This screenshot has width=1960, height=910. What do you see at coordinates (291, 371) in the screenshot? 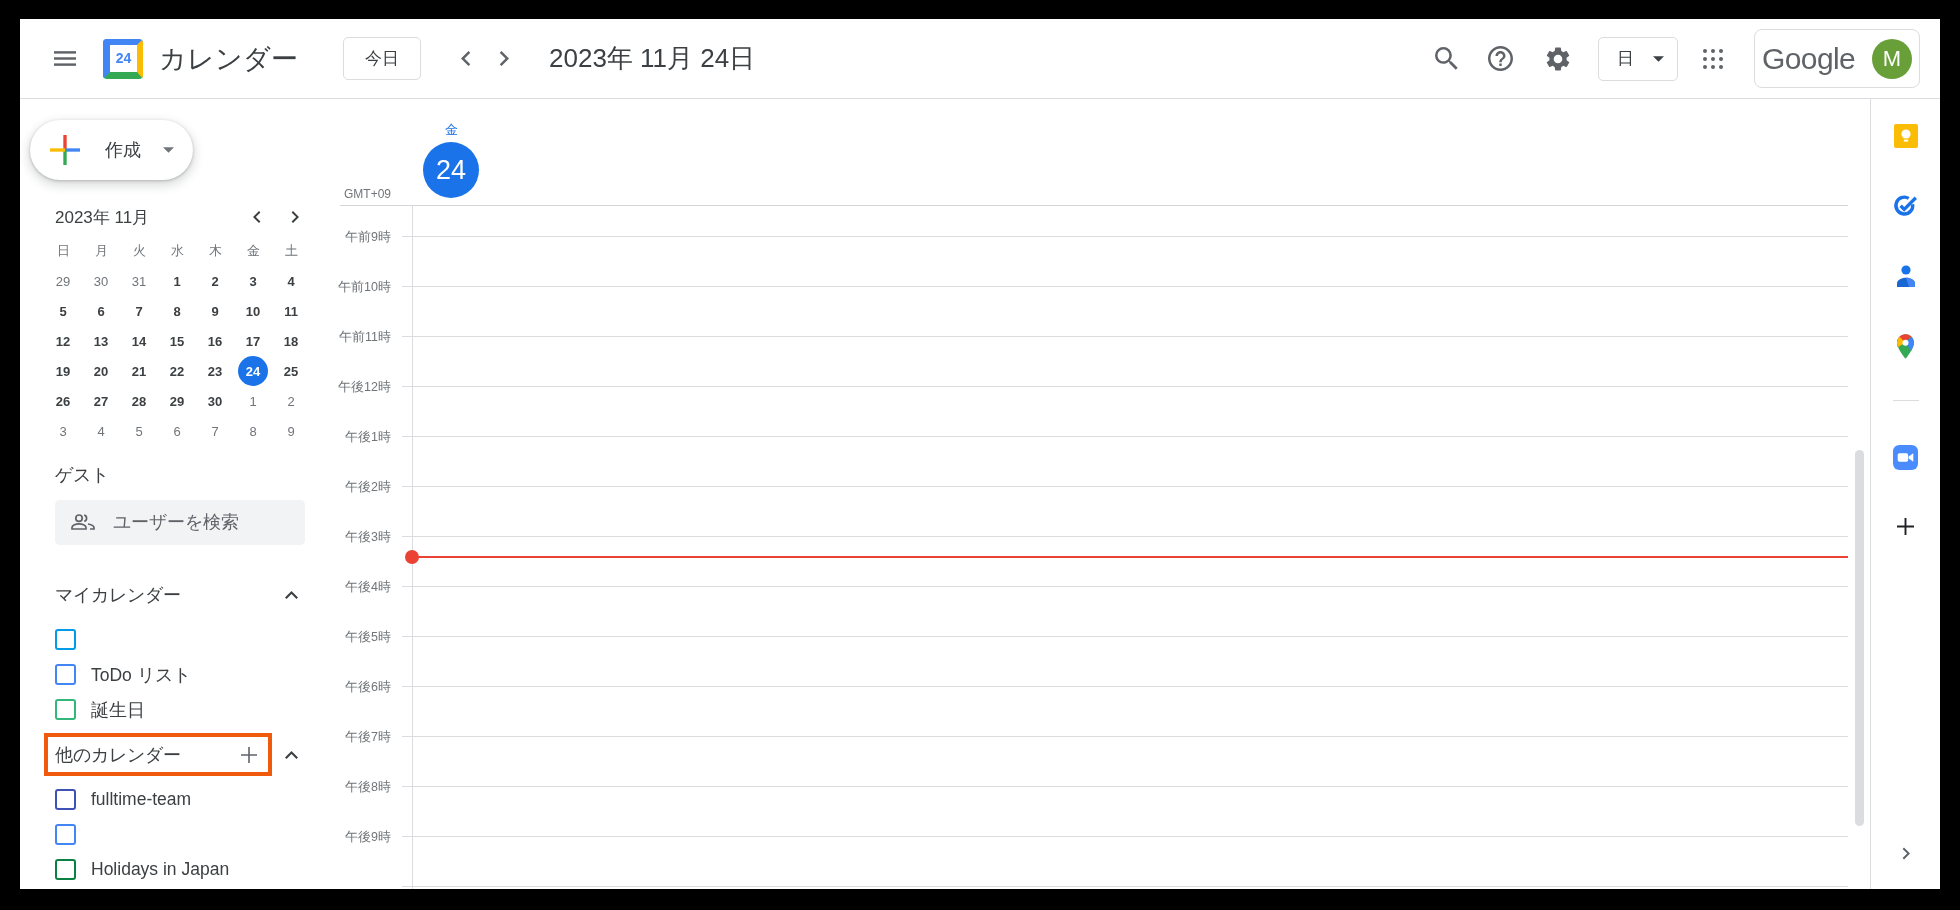
I see `calendar-day: 25` at bounding box center [291, 371].